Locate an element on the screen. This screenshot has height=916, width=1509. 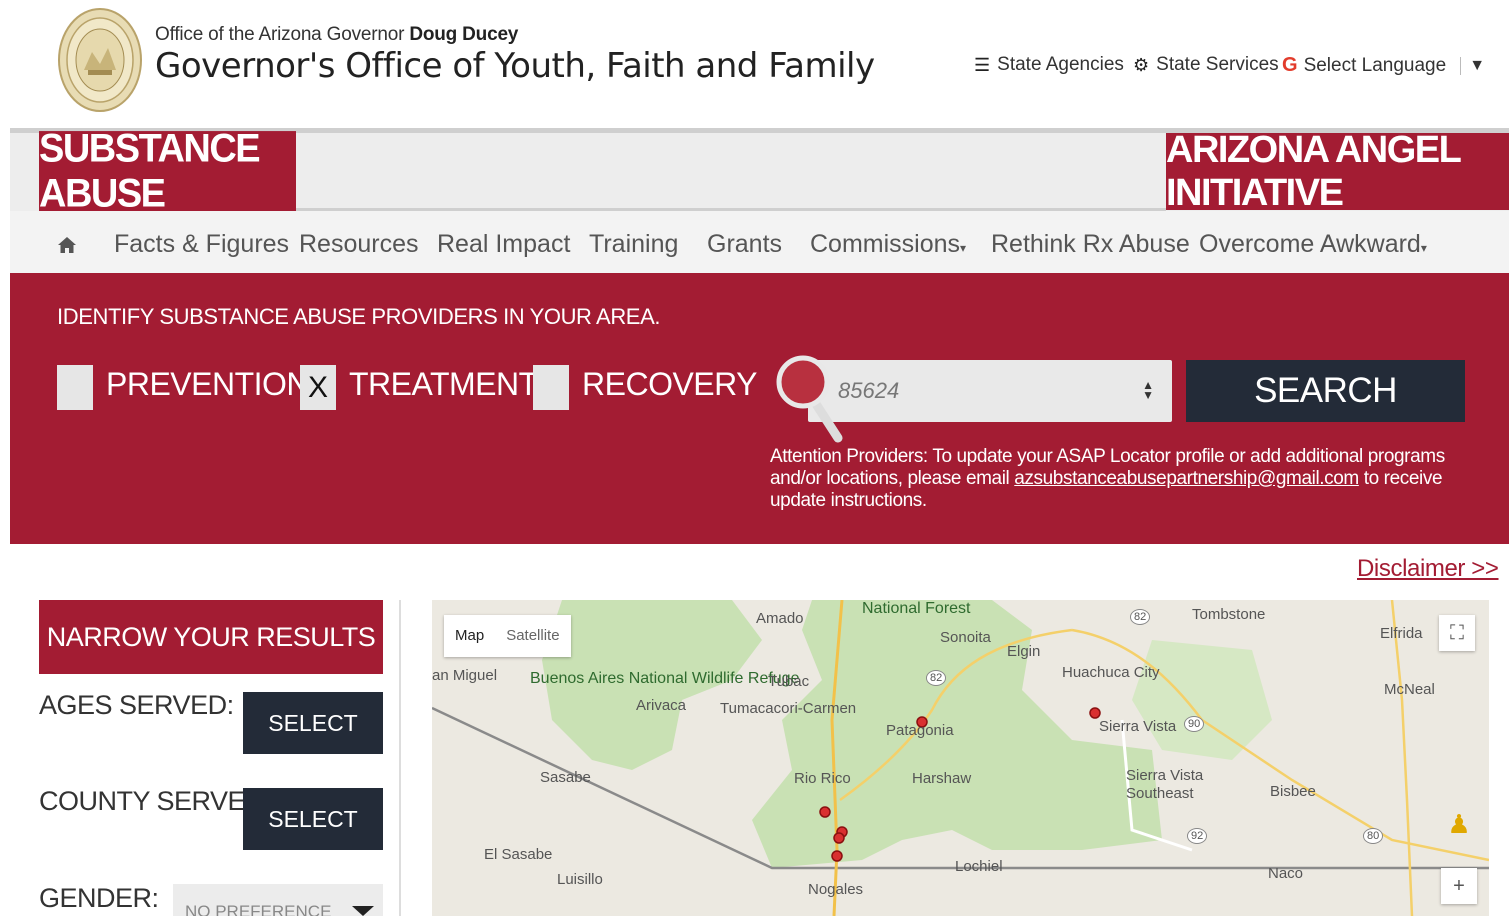
place-label: Tubac is located at coordinates (789, 681).